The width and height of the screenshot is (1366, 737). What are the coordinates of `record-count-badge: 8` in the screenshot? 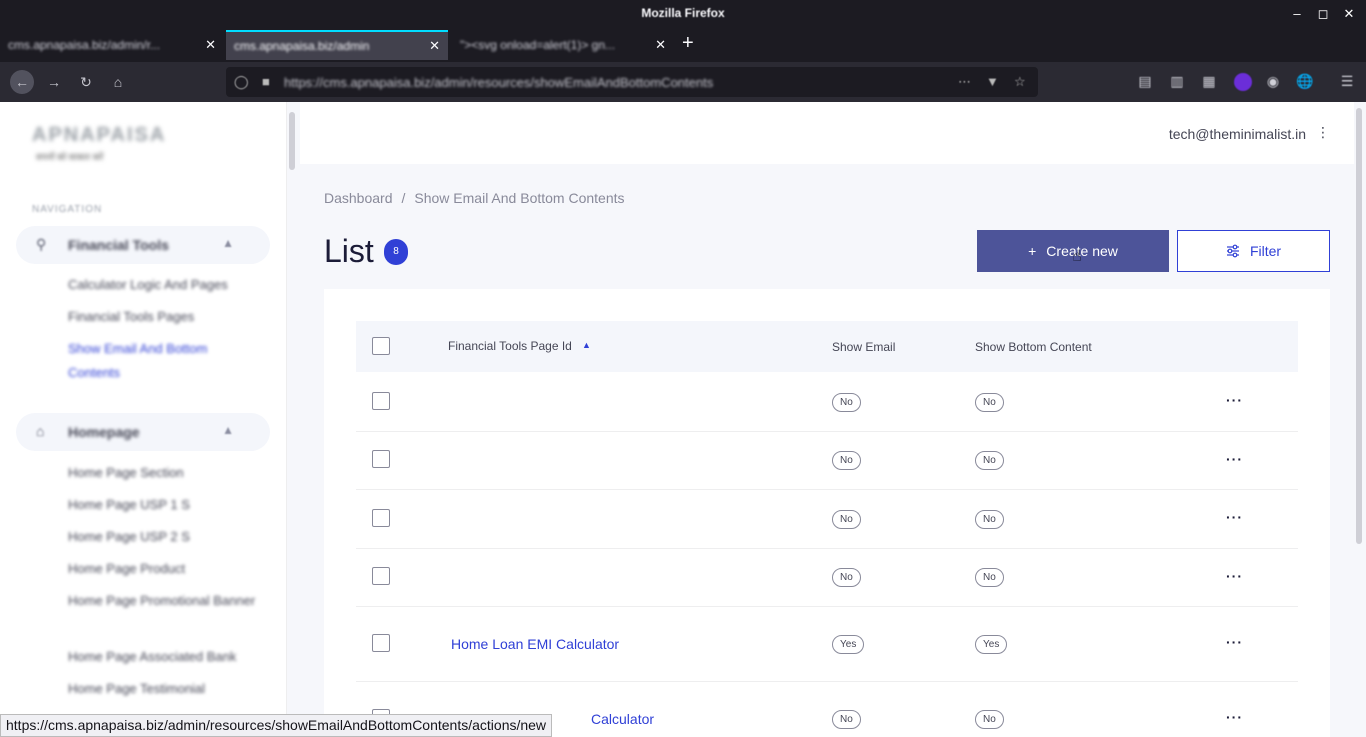 It's located at (396, 252).